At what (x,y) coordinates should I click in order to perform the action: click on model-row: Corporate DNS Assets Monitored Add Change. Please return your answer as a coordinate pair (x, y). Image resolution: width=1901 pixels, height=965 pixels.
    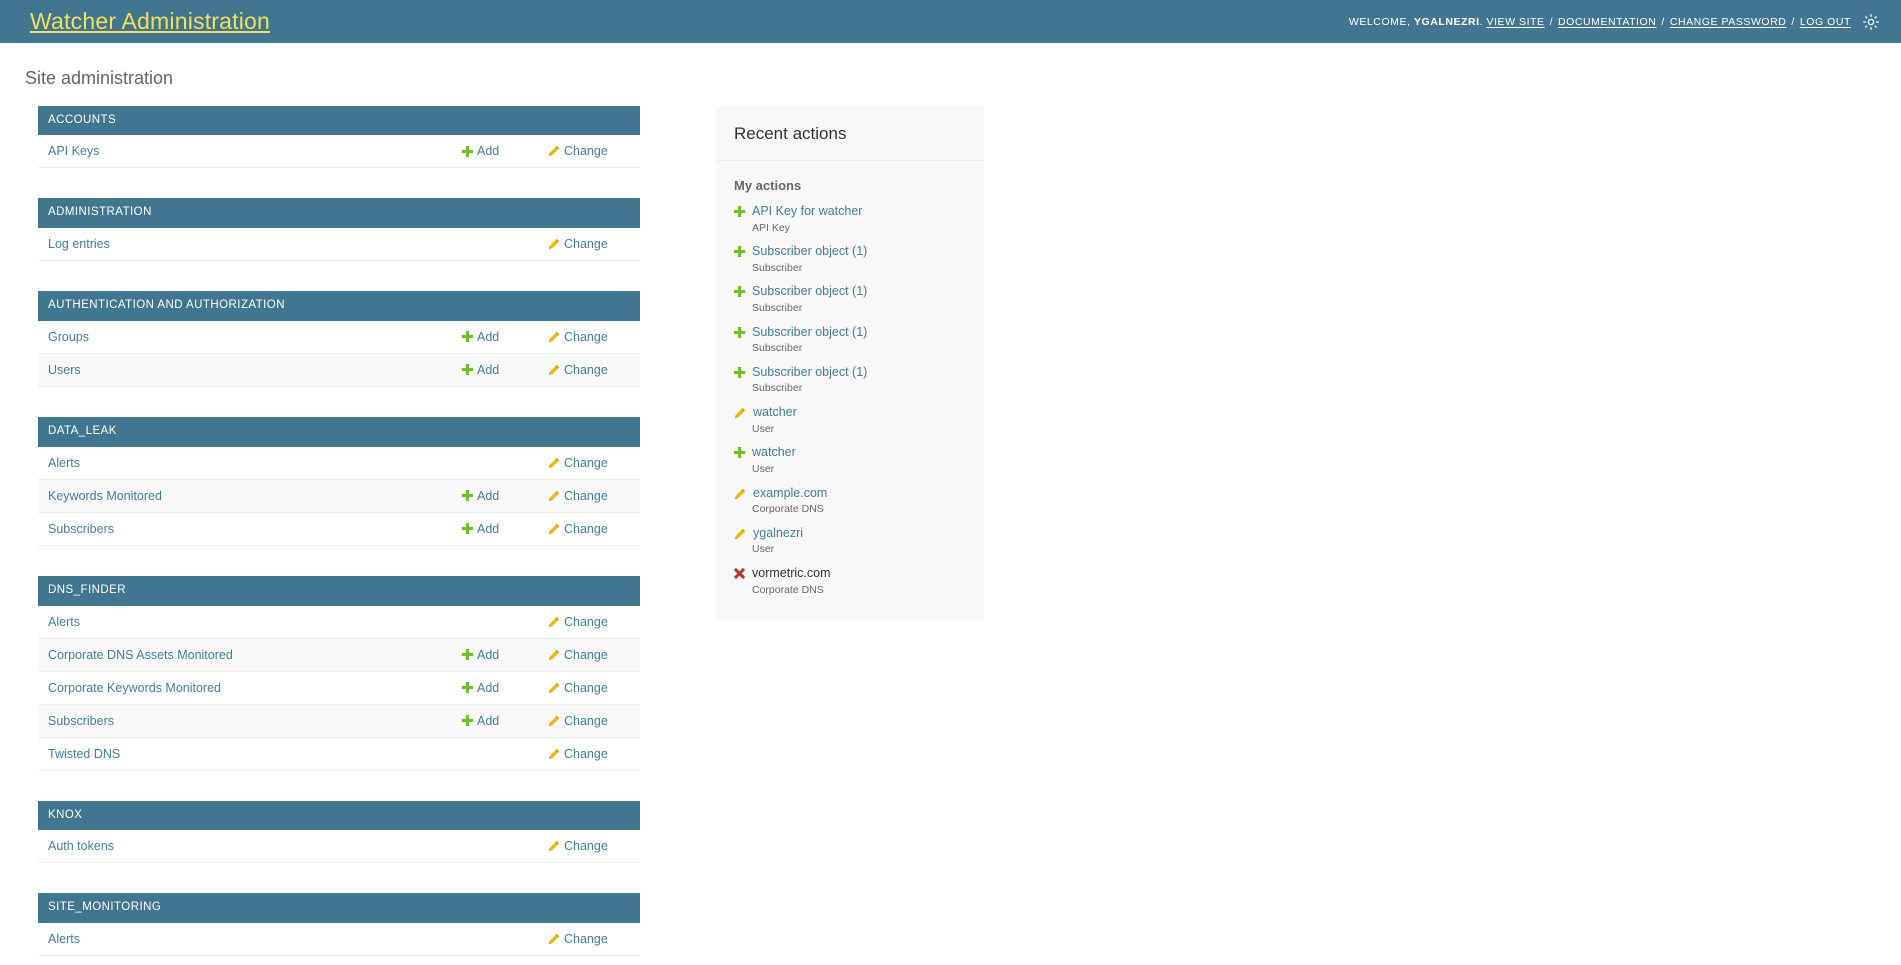
    Looking at the image, I should click on (339, 655).